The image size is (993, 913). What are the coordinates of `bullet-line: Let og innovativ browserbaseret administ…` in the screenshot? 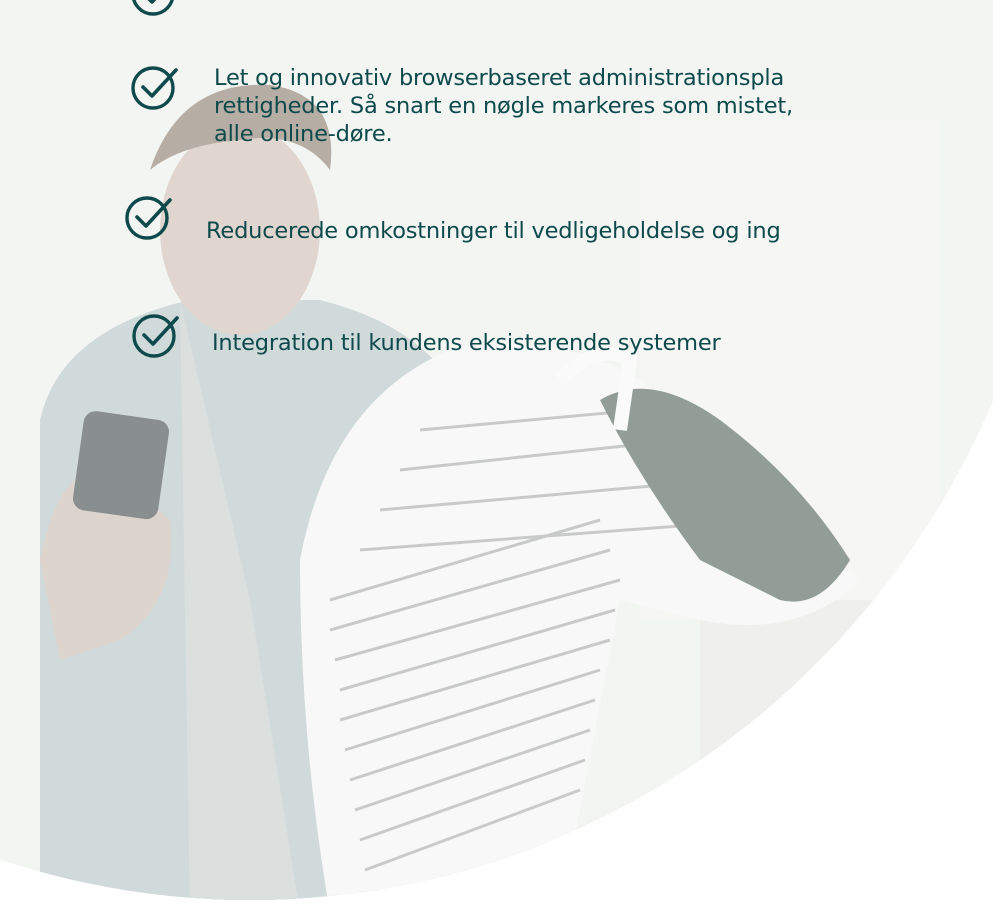 It's located at (499, 78).